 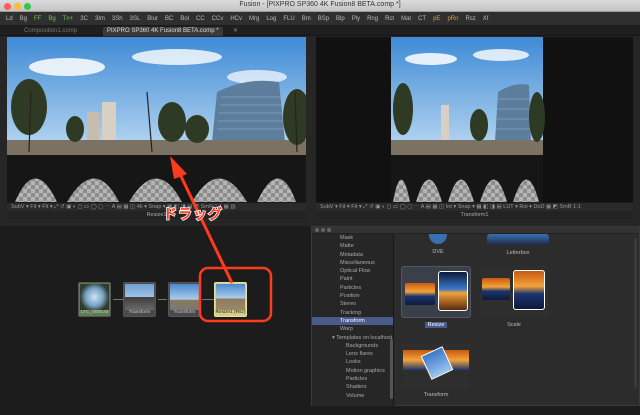 I want to click on toolbar-tool-button: Xf, so click(x=486, y=19).